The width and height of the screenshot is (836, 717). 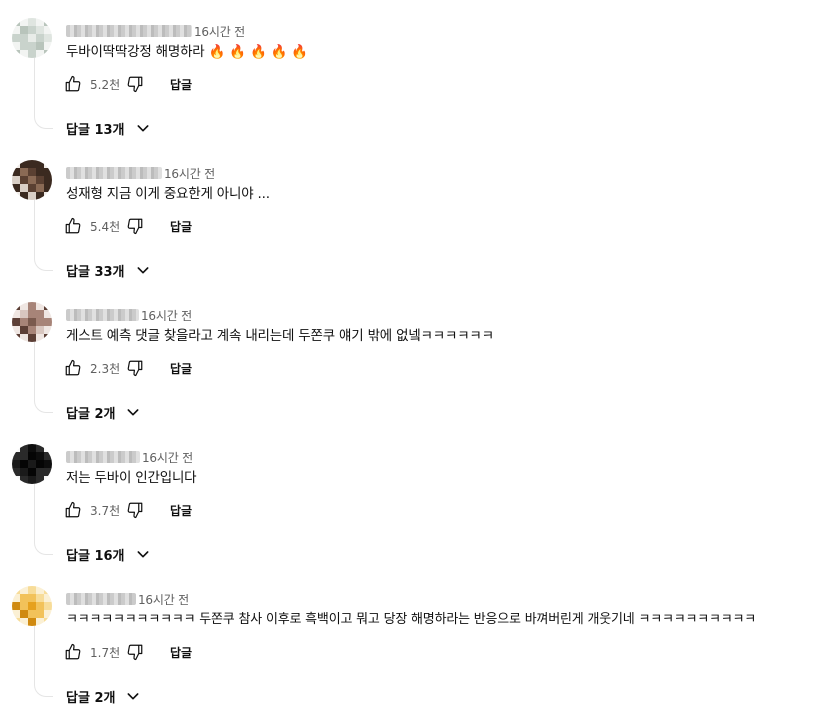 What do you see at coordinates (95, 272) in the screenshot?
I see `replies-count-label: 답글 33개` at bounding box center [95, 272].